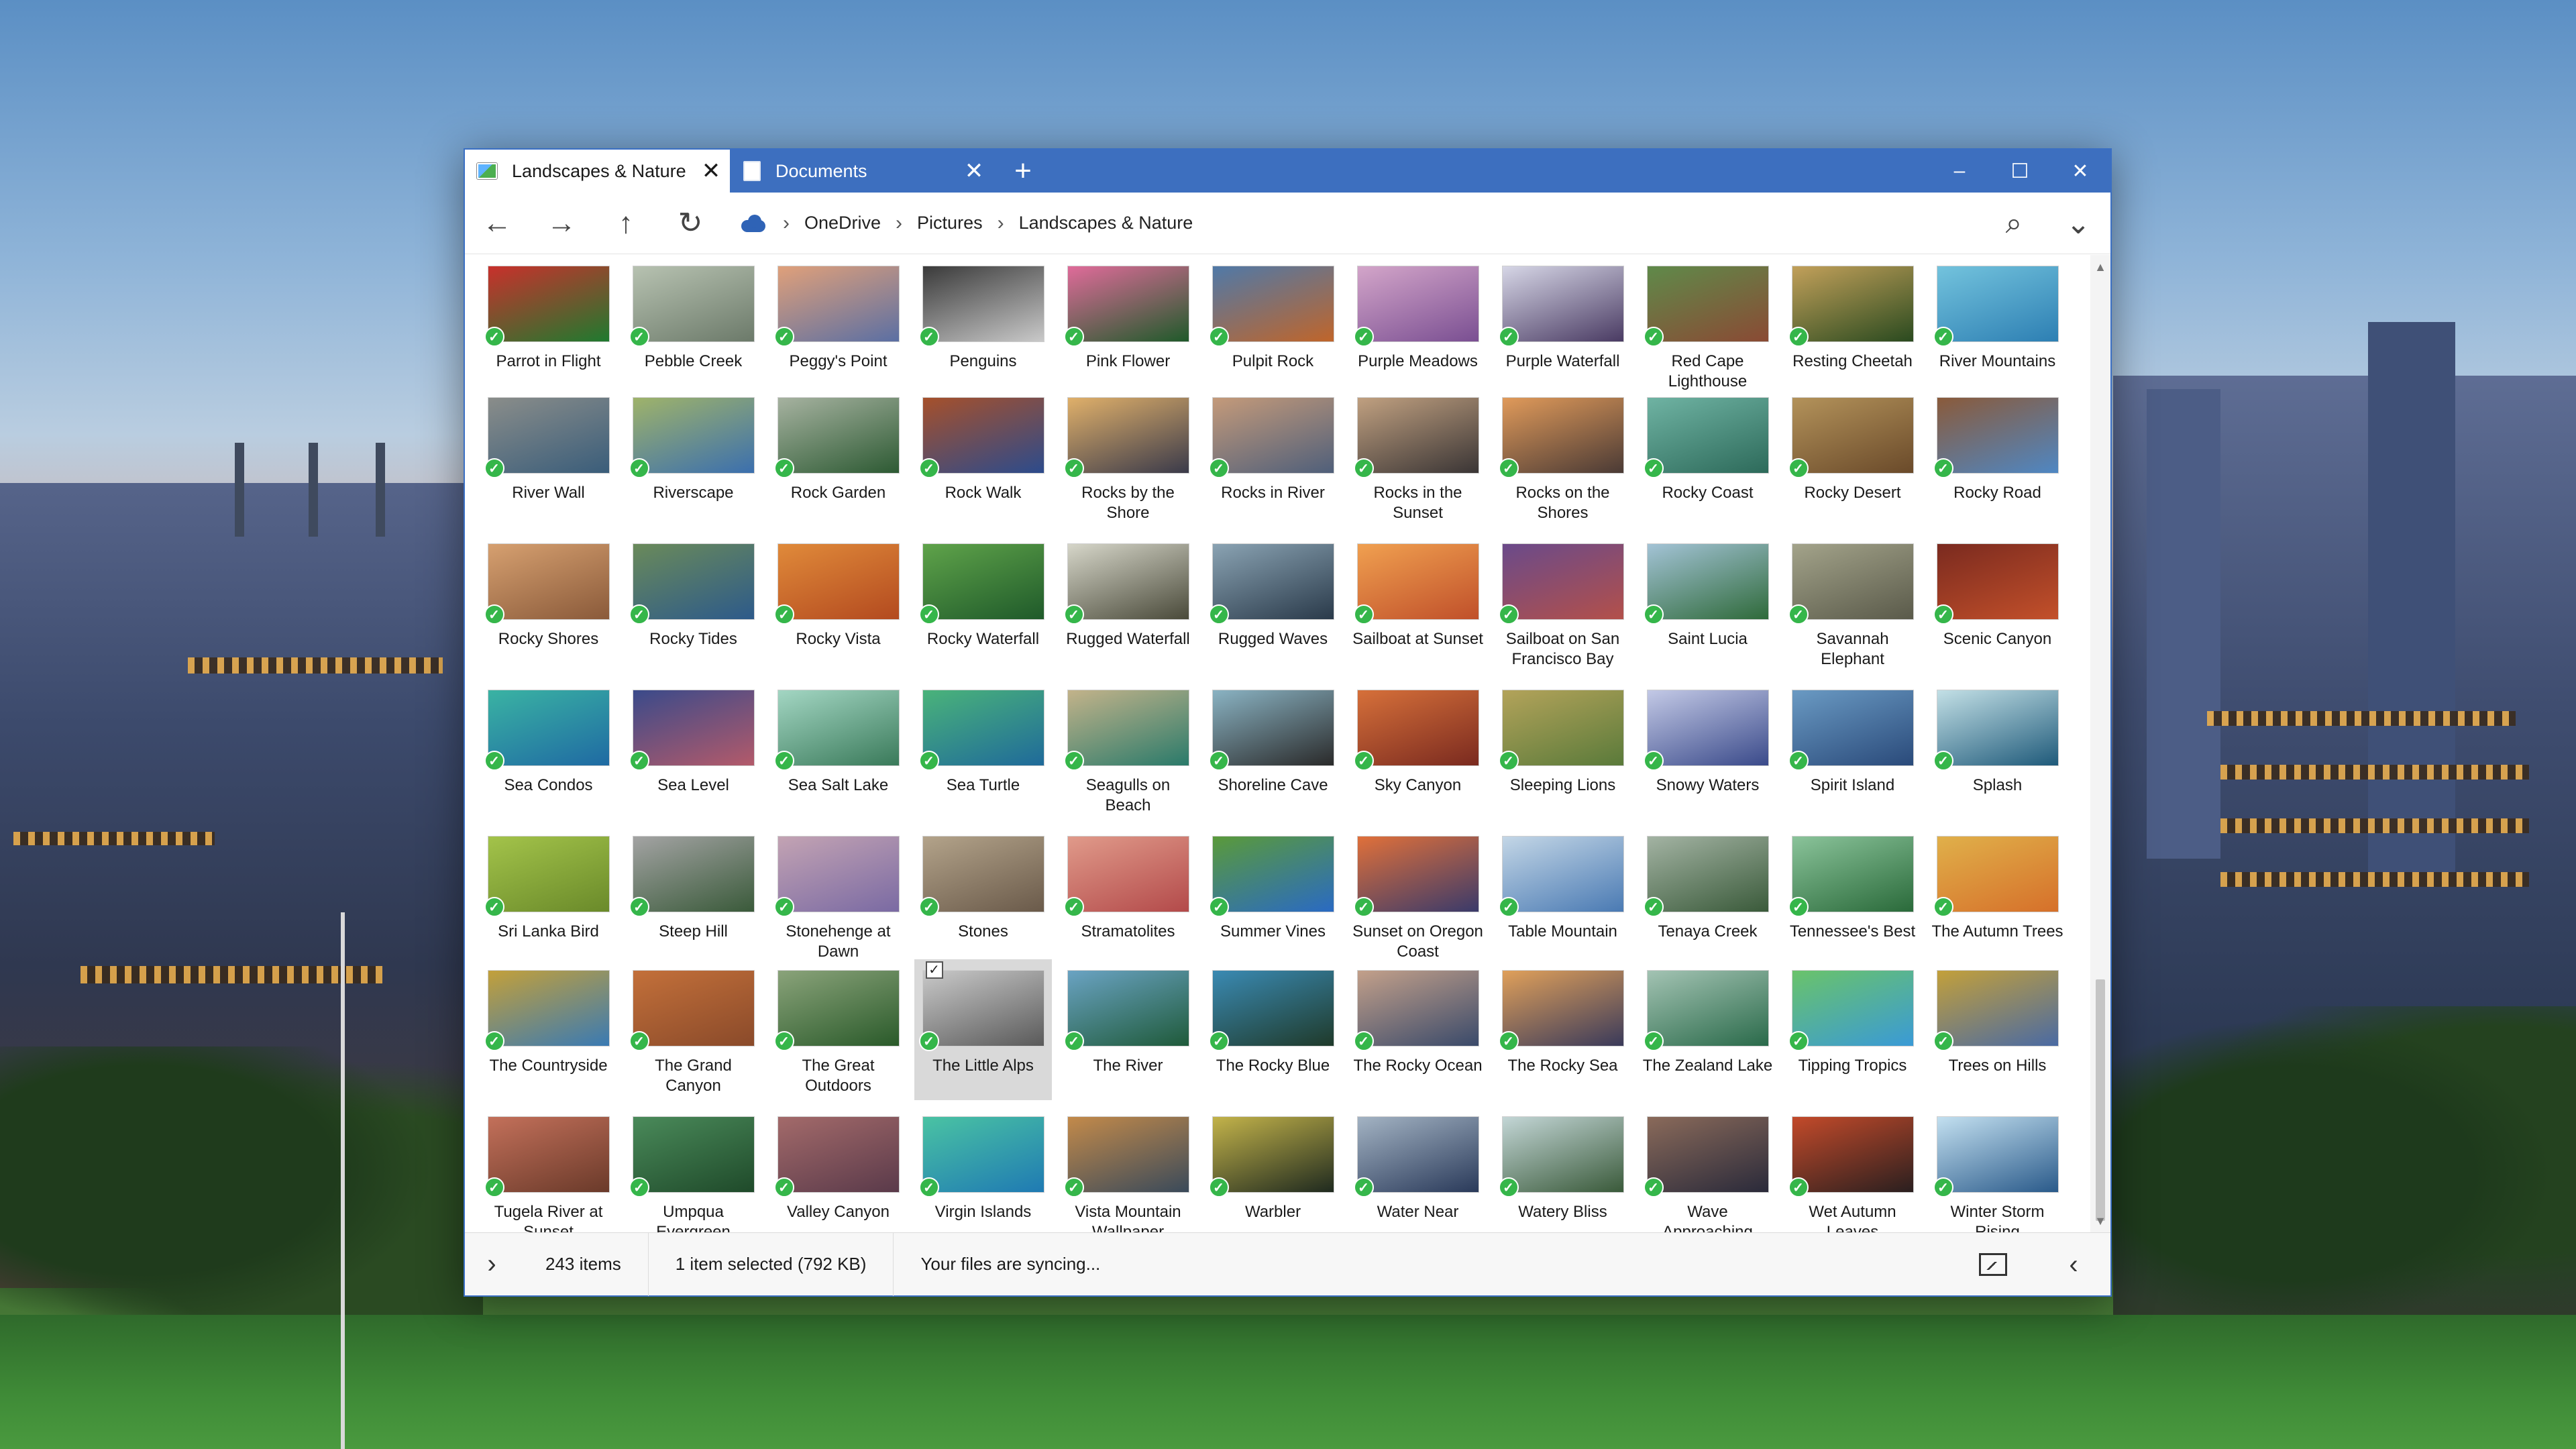 The image size is (2576, 1449). I want to click on file-item: ✓ Trees on Hills, so click(1997, 1029).